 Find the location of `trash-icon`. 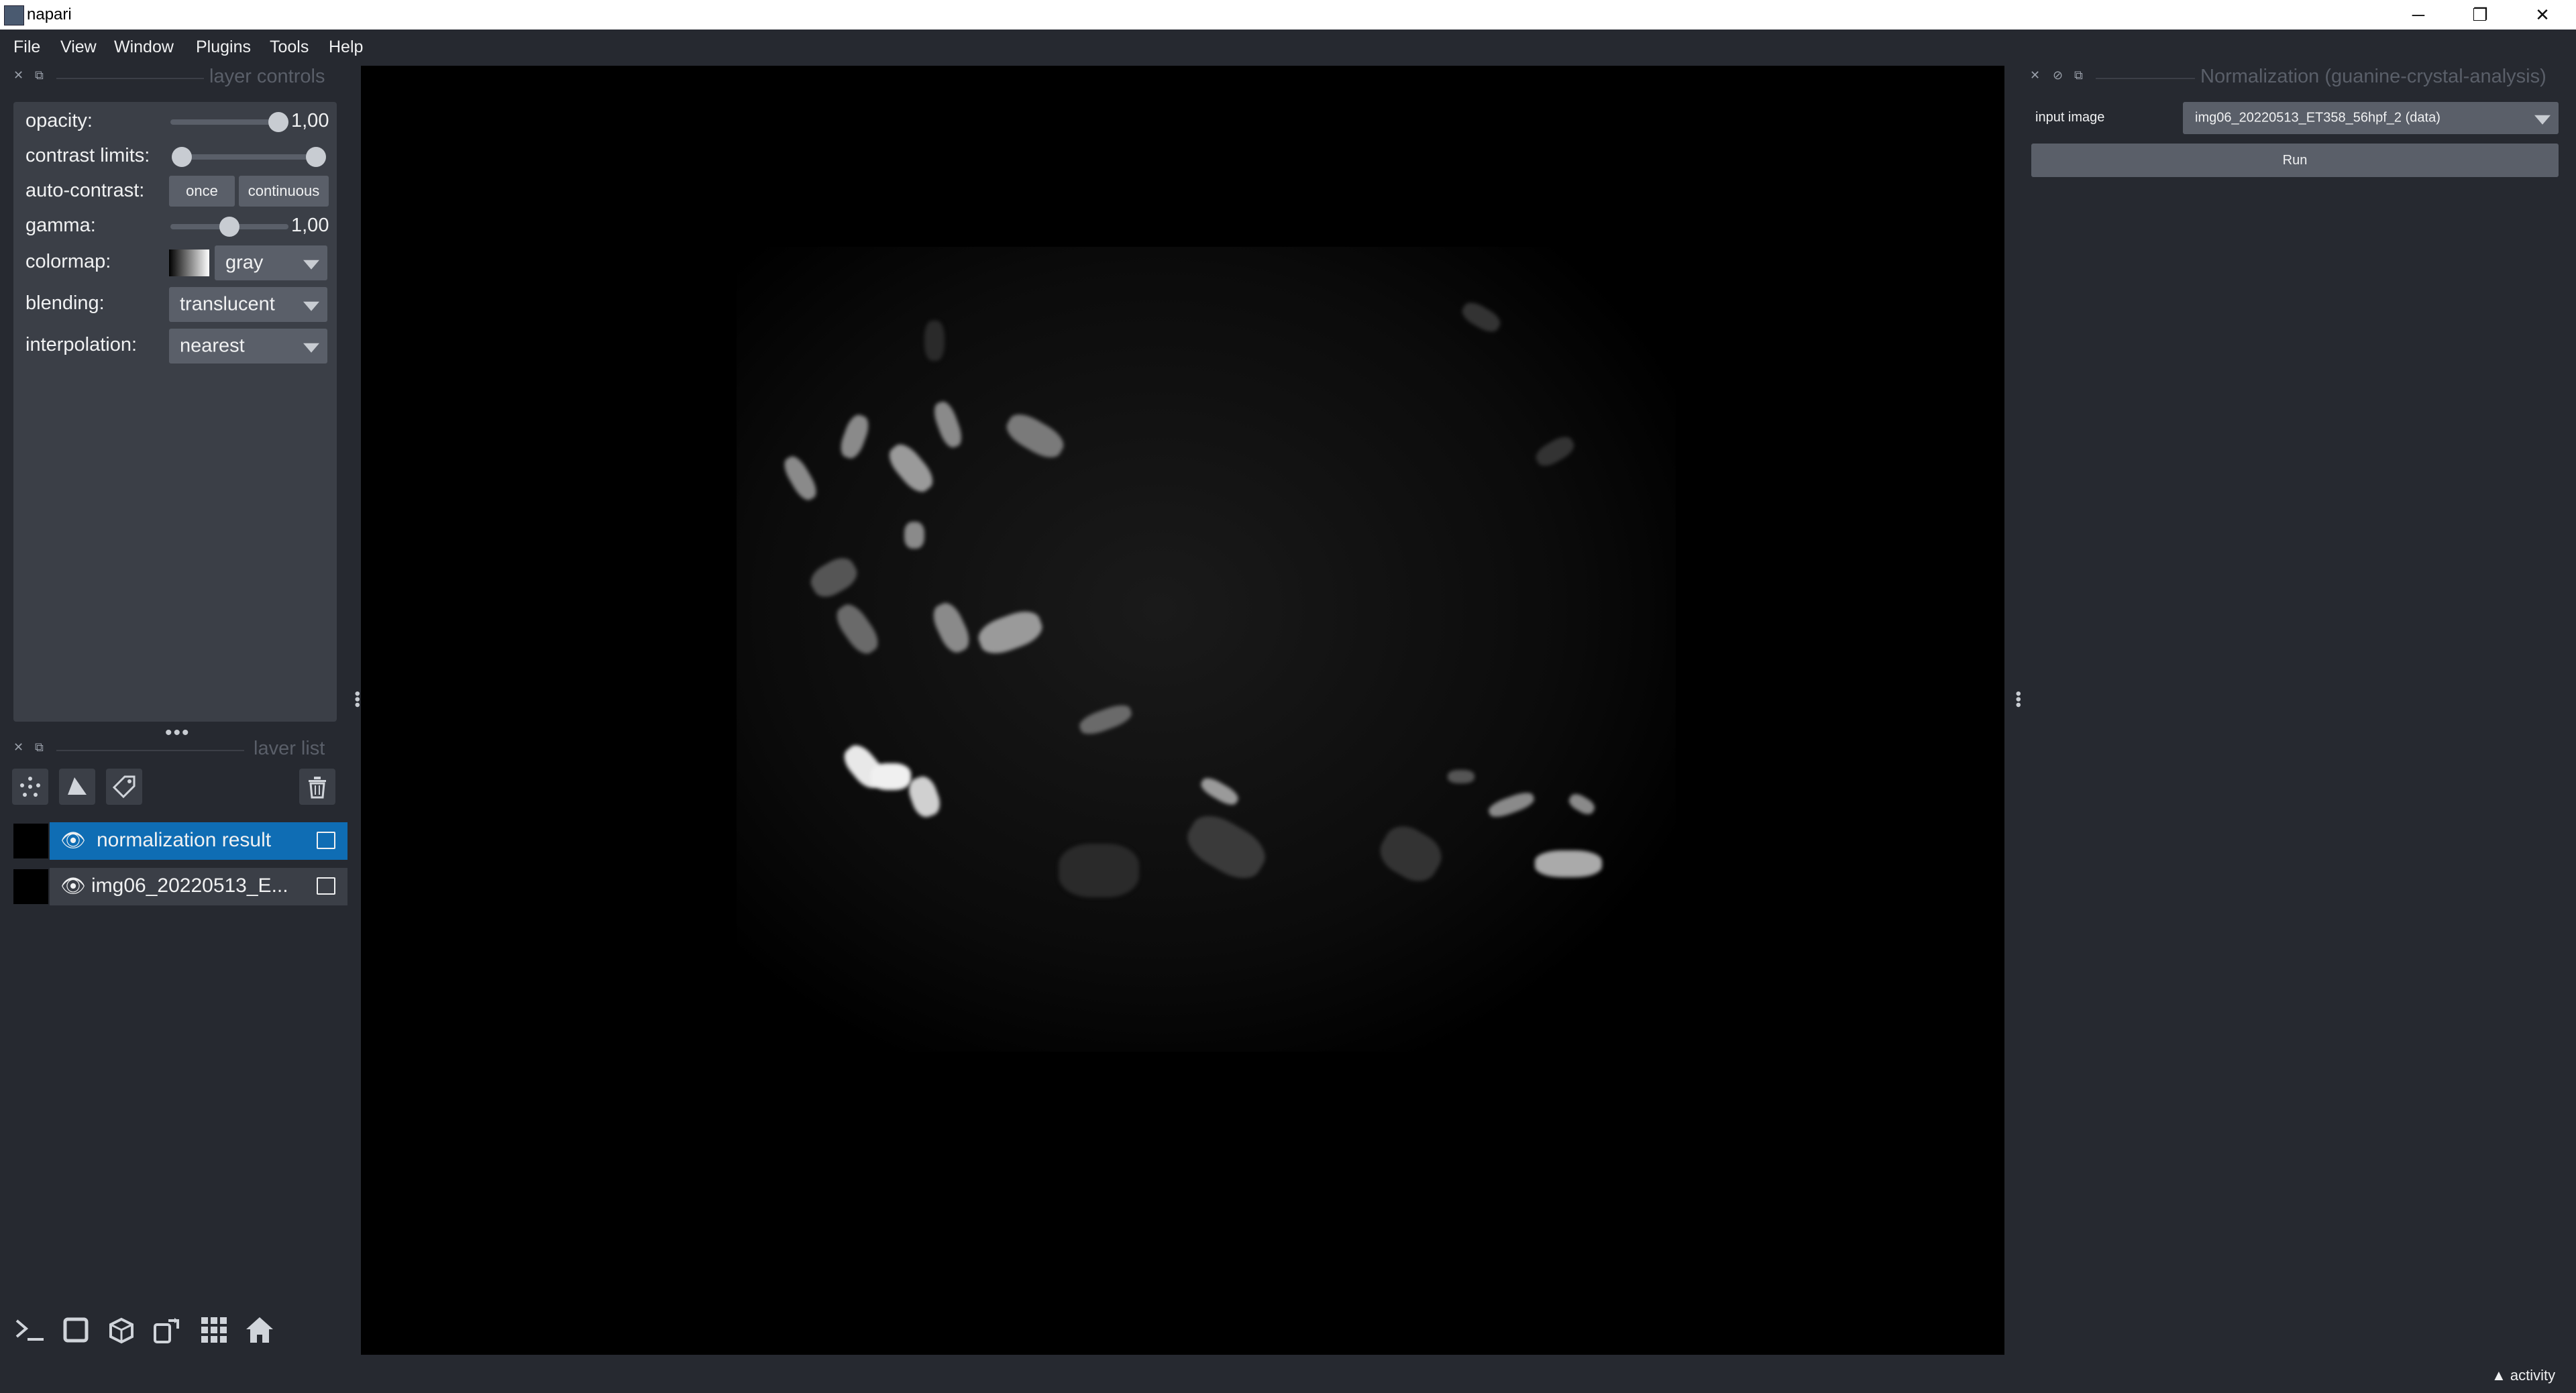

trash-icon is located at coordinates (317, 788).